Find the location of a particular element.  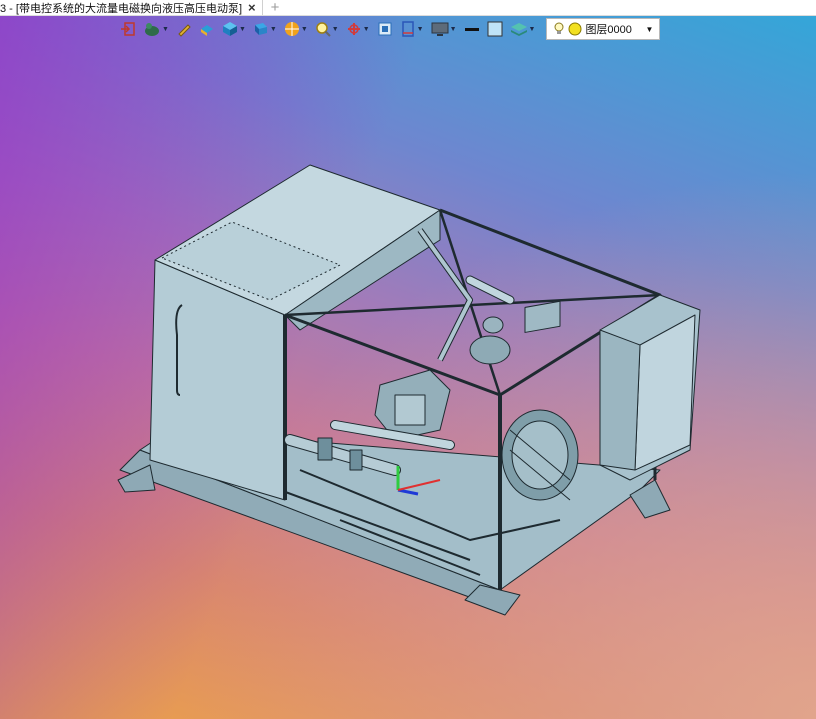

pencil-icon is located at coordinates (184, 30).